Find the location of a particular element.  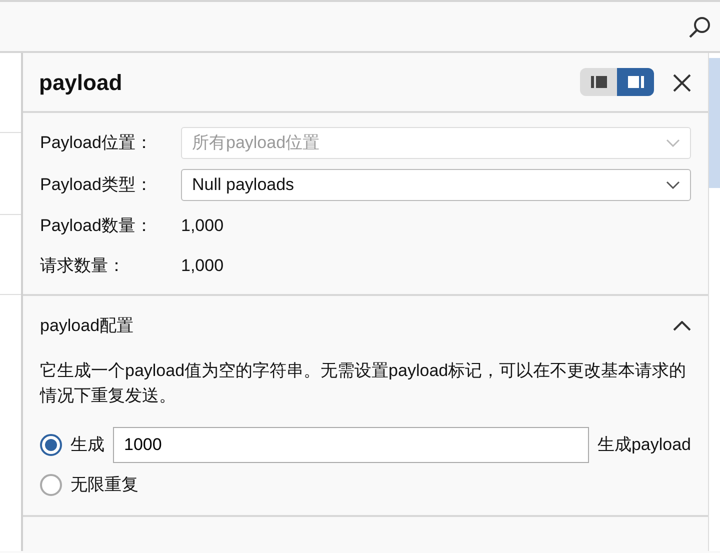

radio-label: 无限重复 is located at coordinates (104, 485).